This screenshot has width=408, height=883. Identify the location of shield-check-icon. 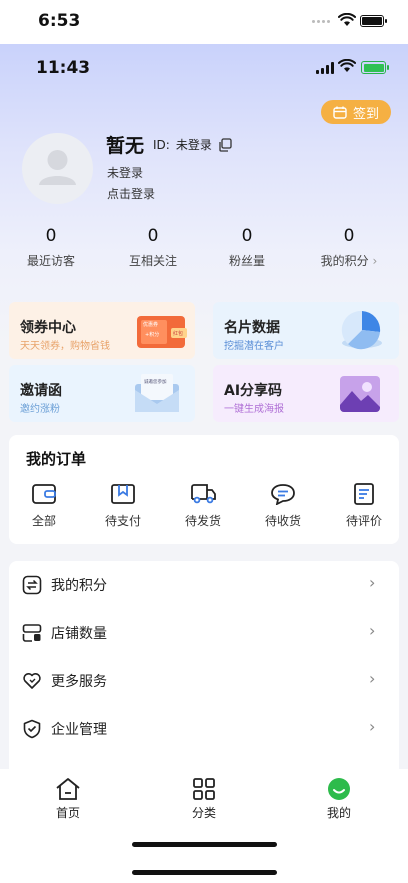
(32, 729).